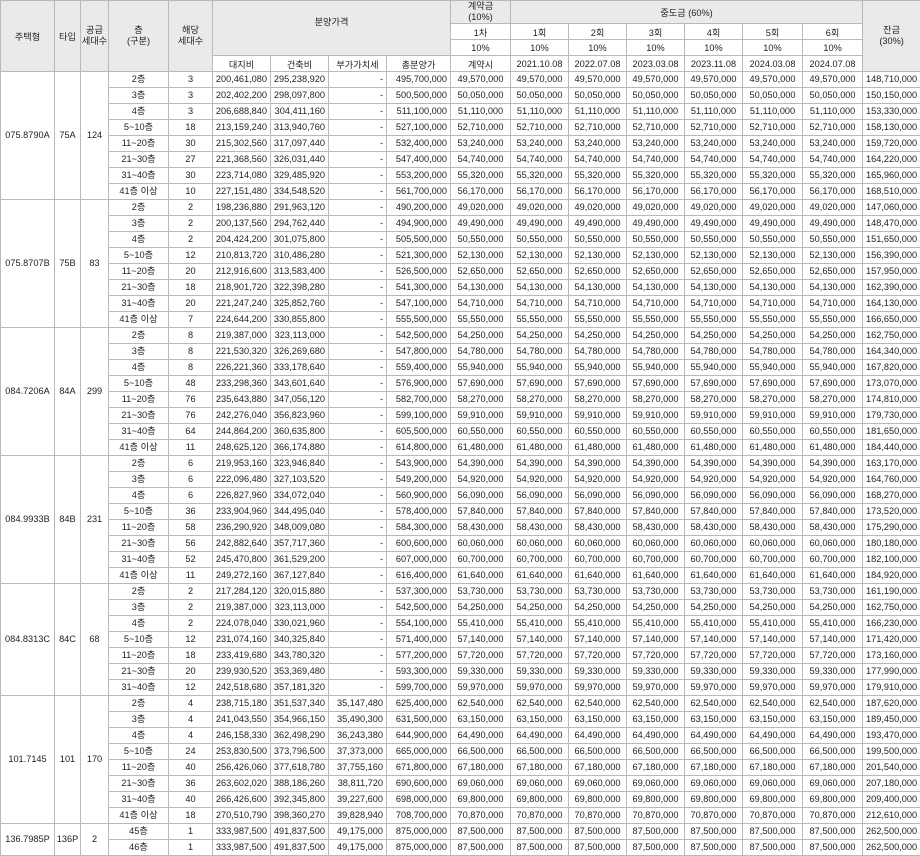 The width and height of the screenshot is (920, 856). What do you see at coordinates (191, 768) in the screenshot?
I see `floor-units-cell: 40` at bounding box center [191, 768].